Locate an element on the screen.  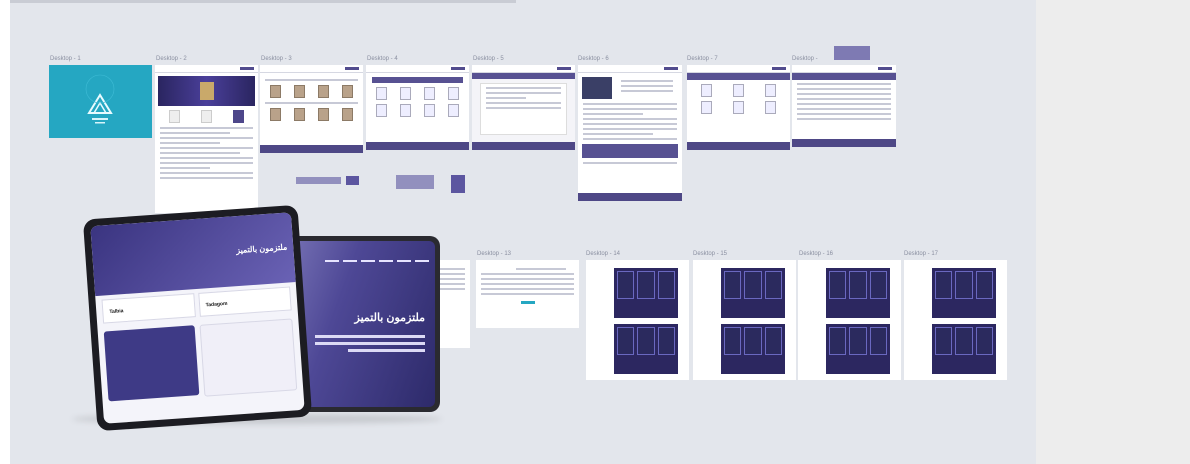
frame-label-desktop-2: Desktop - 2 is located at coordinates (171, 59).